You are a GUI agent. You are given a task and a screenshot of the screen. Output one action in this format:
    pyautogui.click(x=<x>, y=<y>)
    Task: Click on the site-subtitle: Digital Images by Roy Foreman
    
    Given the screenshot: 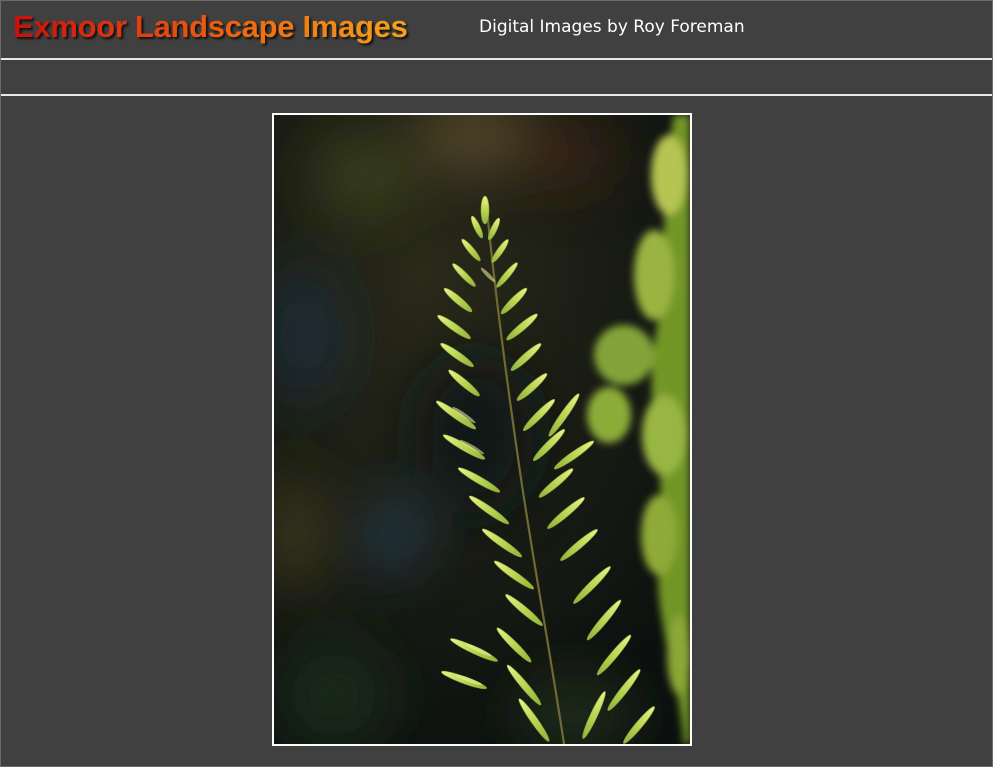 What is the action you would take?
    pyautogui.click(x=612, y=27)
    